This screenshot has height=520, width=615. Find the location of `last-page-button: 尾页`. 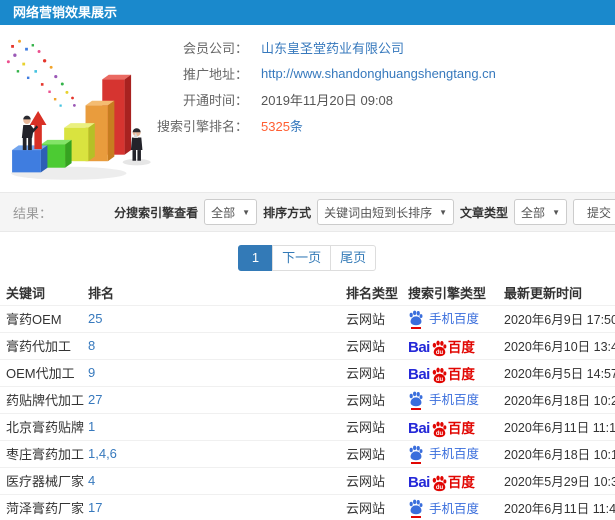

last-page-button: 尾页 is located at coordinates (353, 258).